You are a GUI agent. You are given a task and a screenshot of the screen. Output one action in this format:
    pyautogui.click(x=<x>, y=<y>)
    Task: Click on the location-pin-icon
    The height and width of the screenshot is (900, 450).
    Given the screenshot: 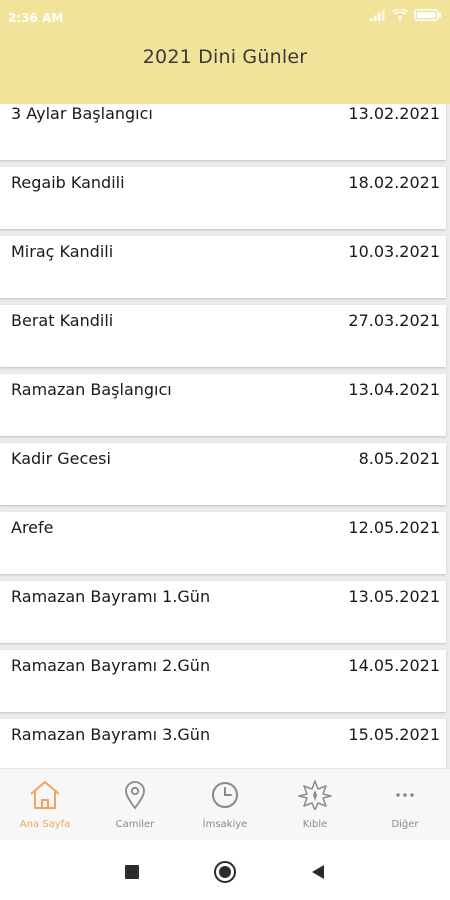 What is the action you would take?
    pyautogui.click(x=135, y=795)
    